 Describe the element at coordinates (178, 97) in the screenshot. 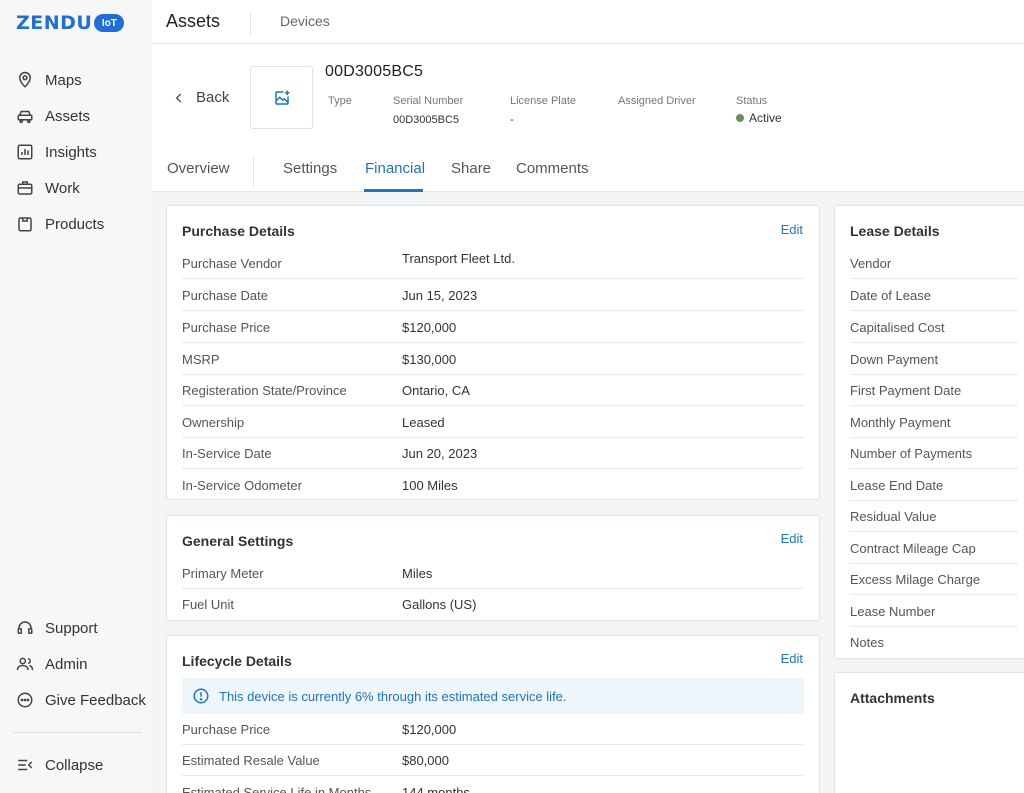

I see `chevron-left-icon` at that location.